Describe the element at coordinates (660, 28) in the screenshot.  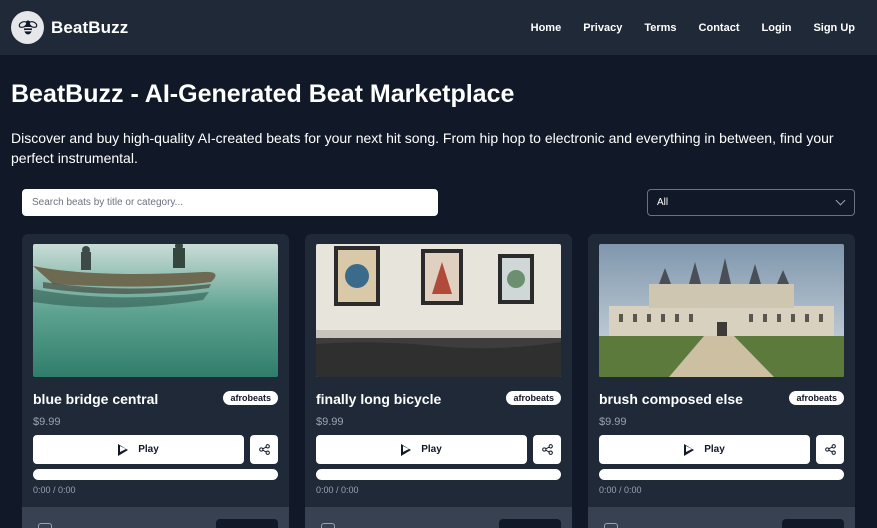
I see `nav-terms-link: Terms` at that location.